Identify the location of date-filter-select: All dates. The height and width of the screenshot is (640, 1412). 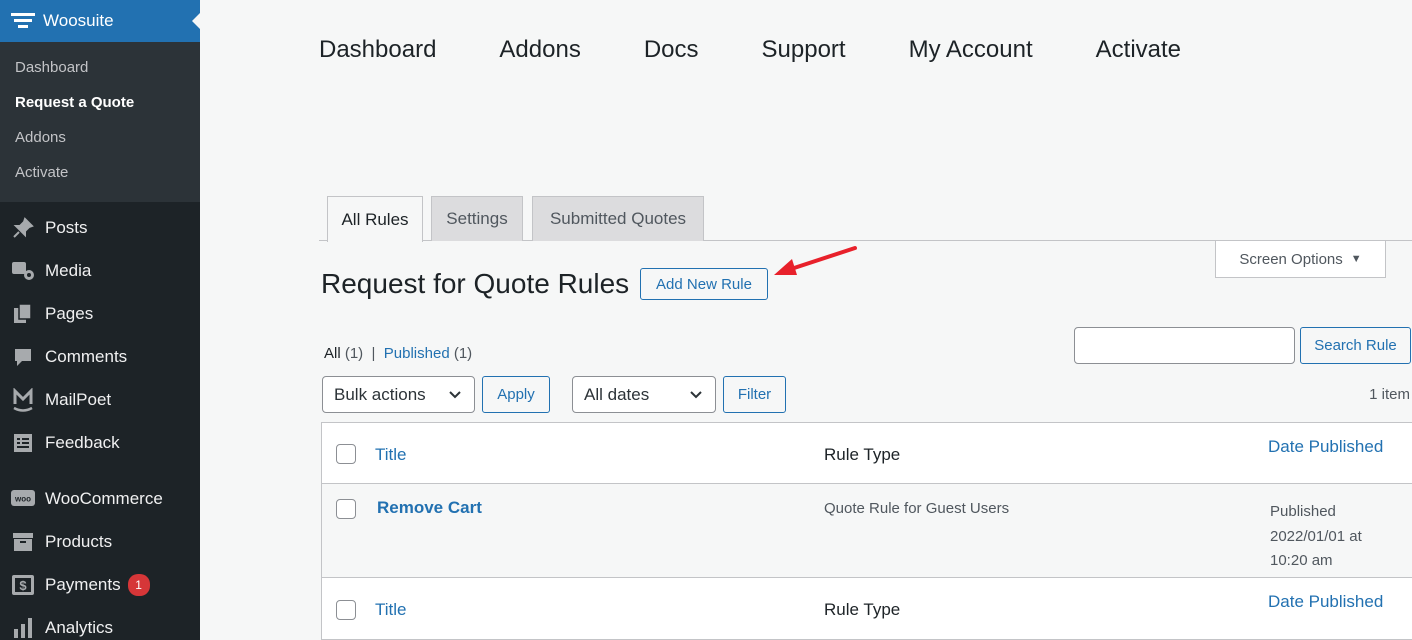
(644, 394).